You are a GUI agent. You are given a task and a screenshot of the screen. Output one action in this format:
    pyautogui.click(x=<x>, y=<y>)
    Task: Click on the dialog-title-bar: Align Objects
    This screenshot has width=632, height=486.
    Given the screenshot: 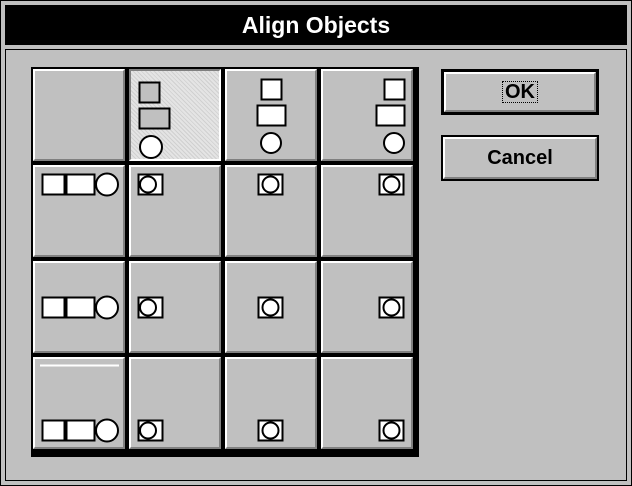 What is the action you would take?
    pyautogui.click(x=316, y=25)
    